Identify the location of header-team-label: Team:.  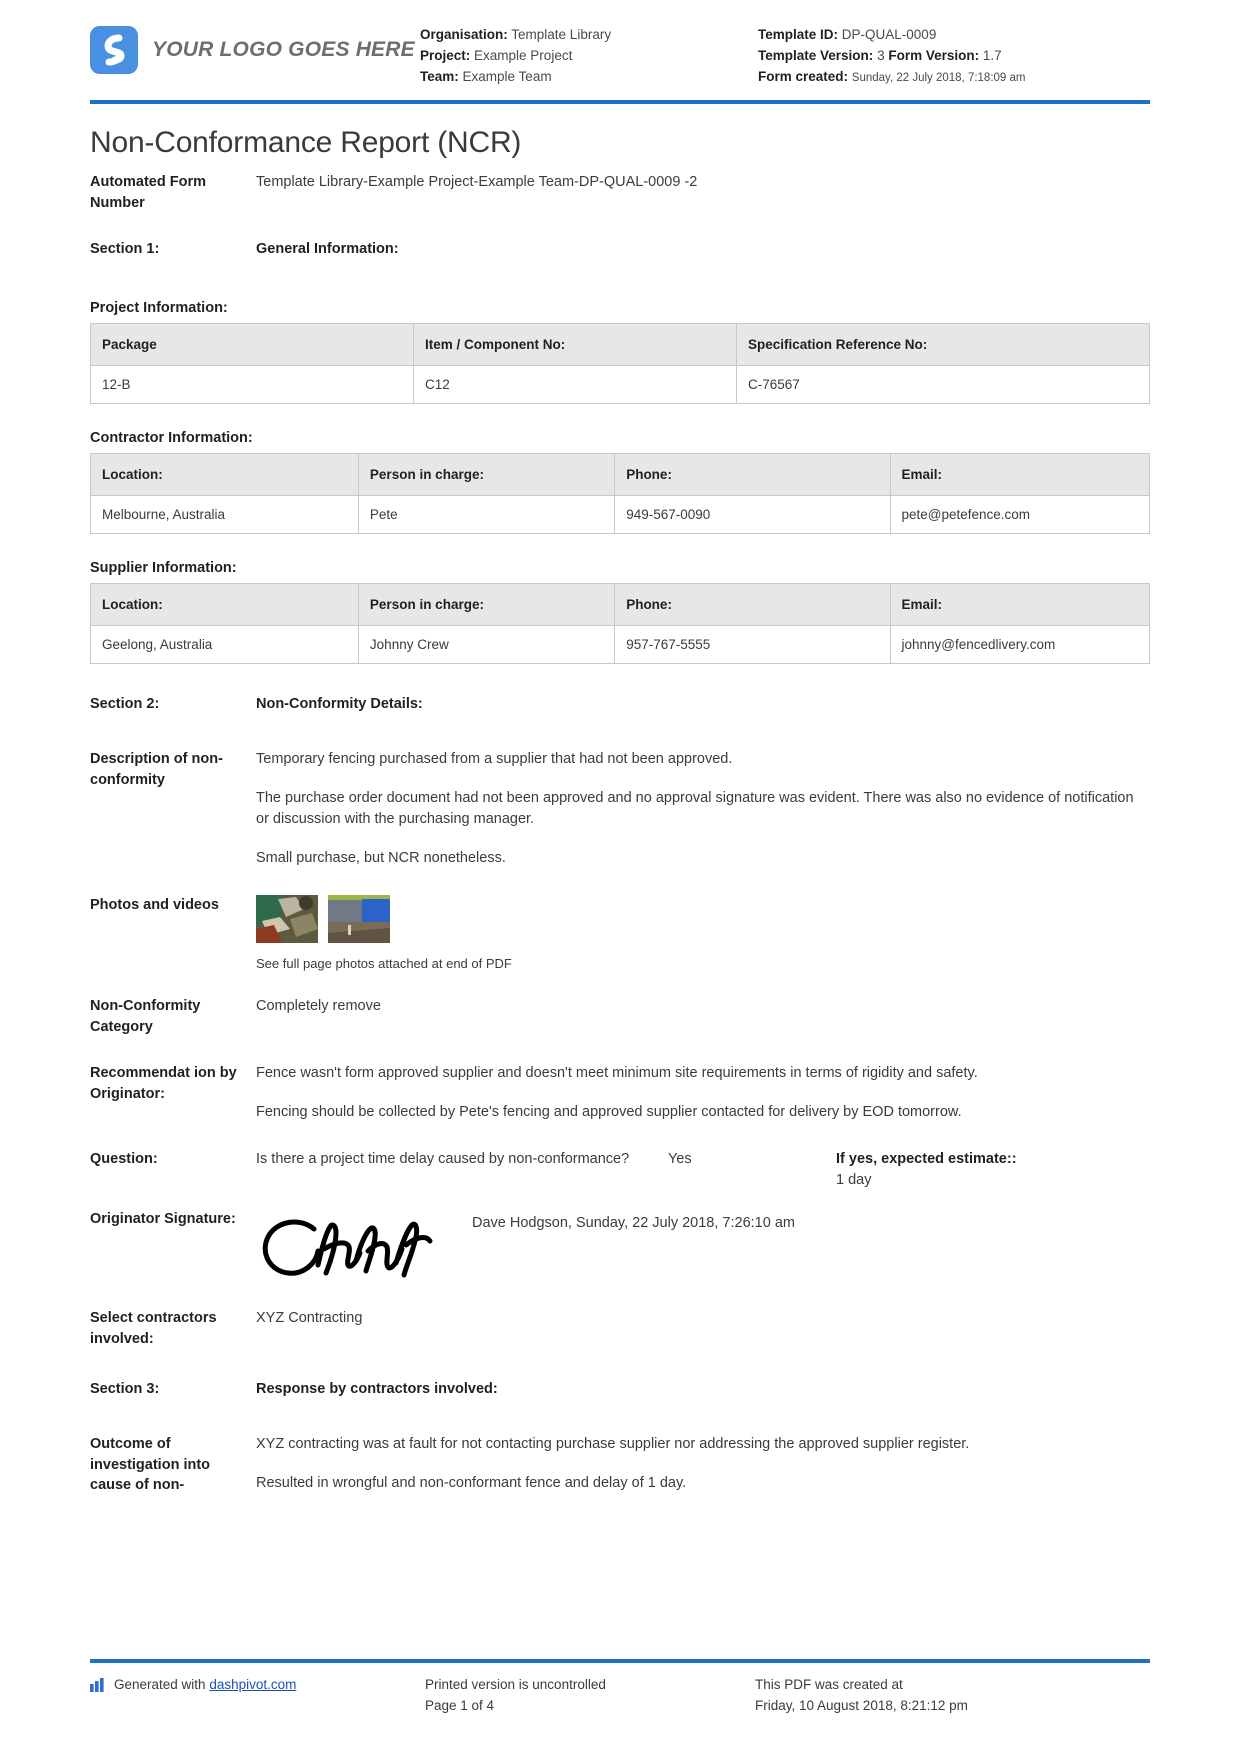
(439, 76).